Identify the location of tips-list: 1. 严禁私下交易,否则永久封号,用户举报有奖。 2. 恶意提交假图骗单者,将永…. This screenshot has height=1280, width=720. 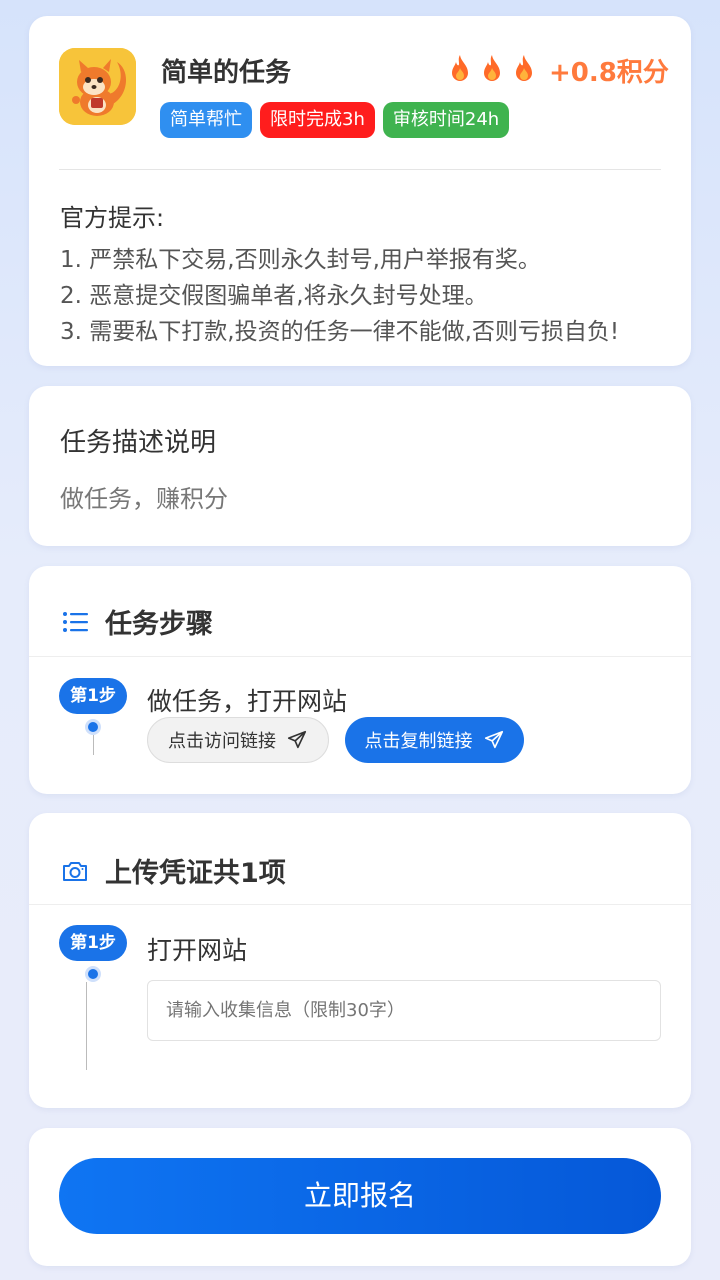
(339, 296).